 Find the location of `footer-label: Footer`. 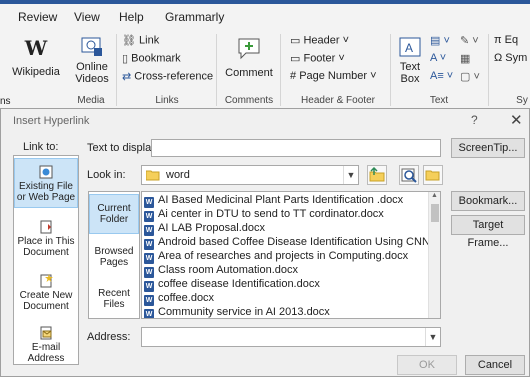

footer-label: Footer is located at coordinates (319, 58).